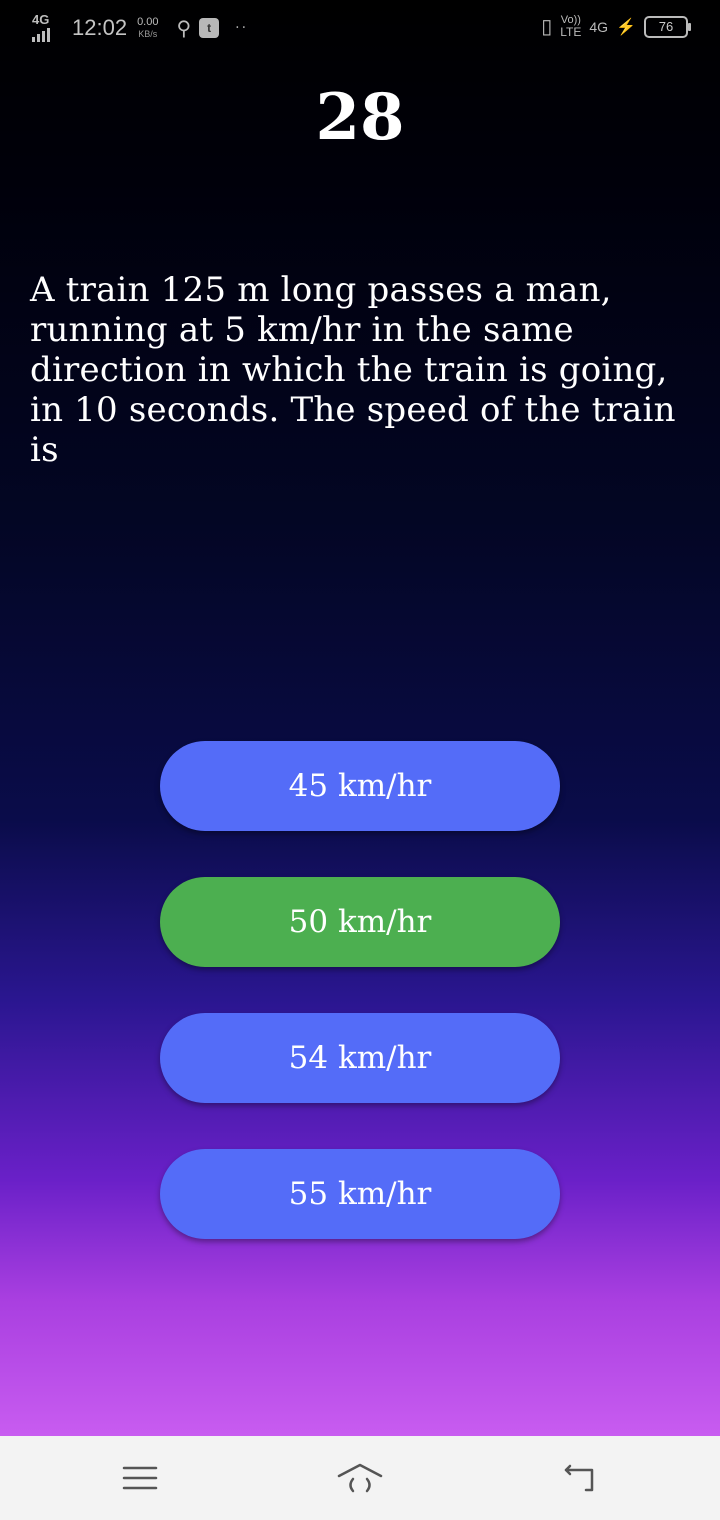 Image resolution: width=720 pixels, height=1520 pixels. What do you see at coordinates (242, 28) in the screenshot?
I see `more-notifications-icon: ··` at bounding box center [242, 28].